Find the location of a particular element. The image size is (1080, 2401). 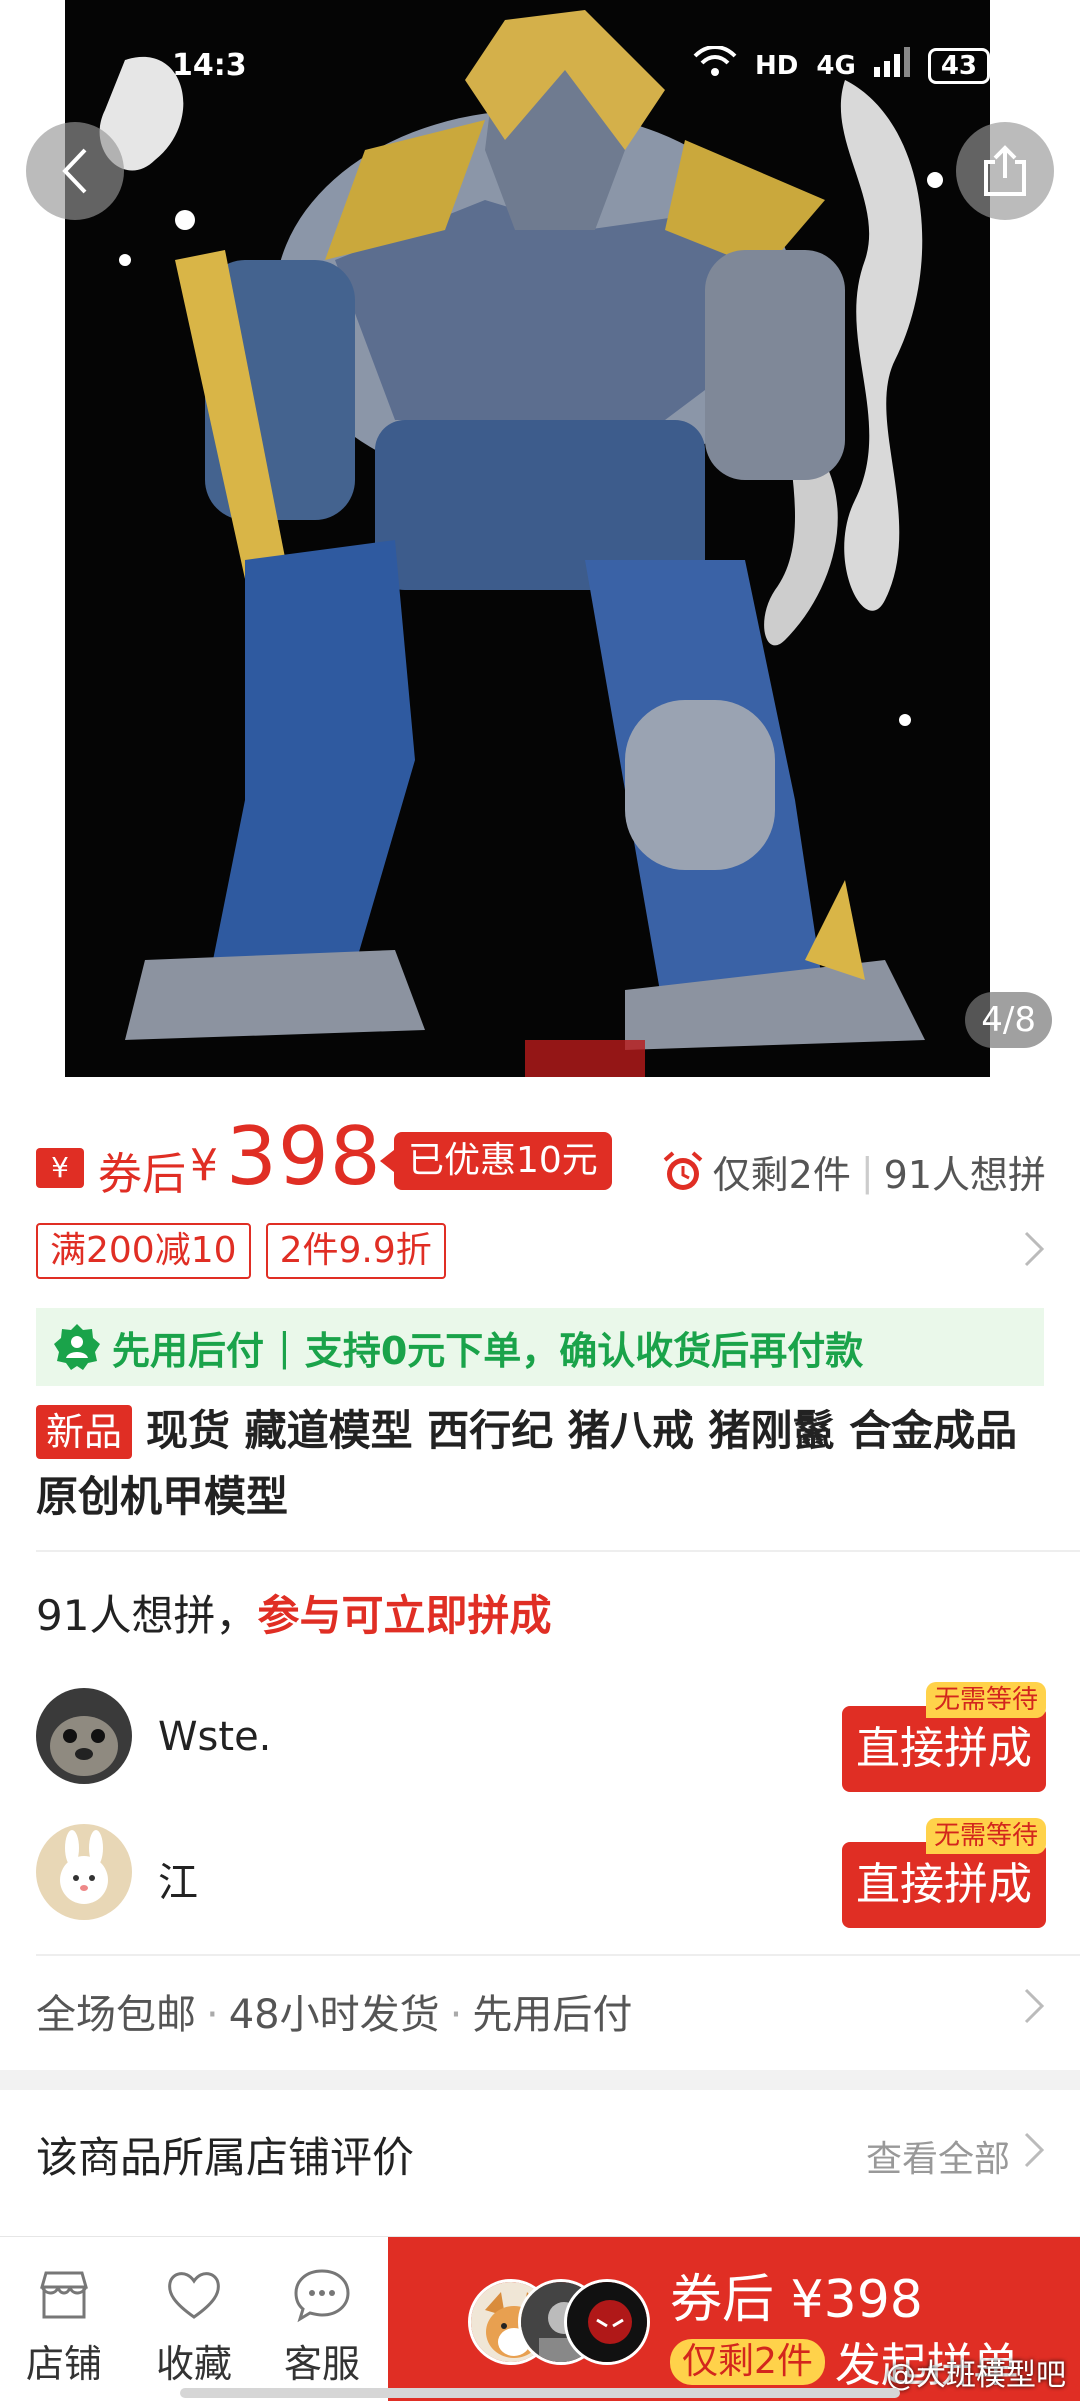

chat-icon is located at coordinates (322, 2296).